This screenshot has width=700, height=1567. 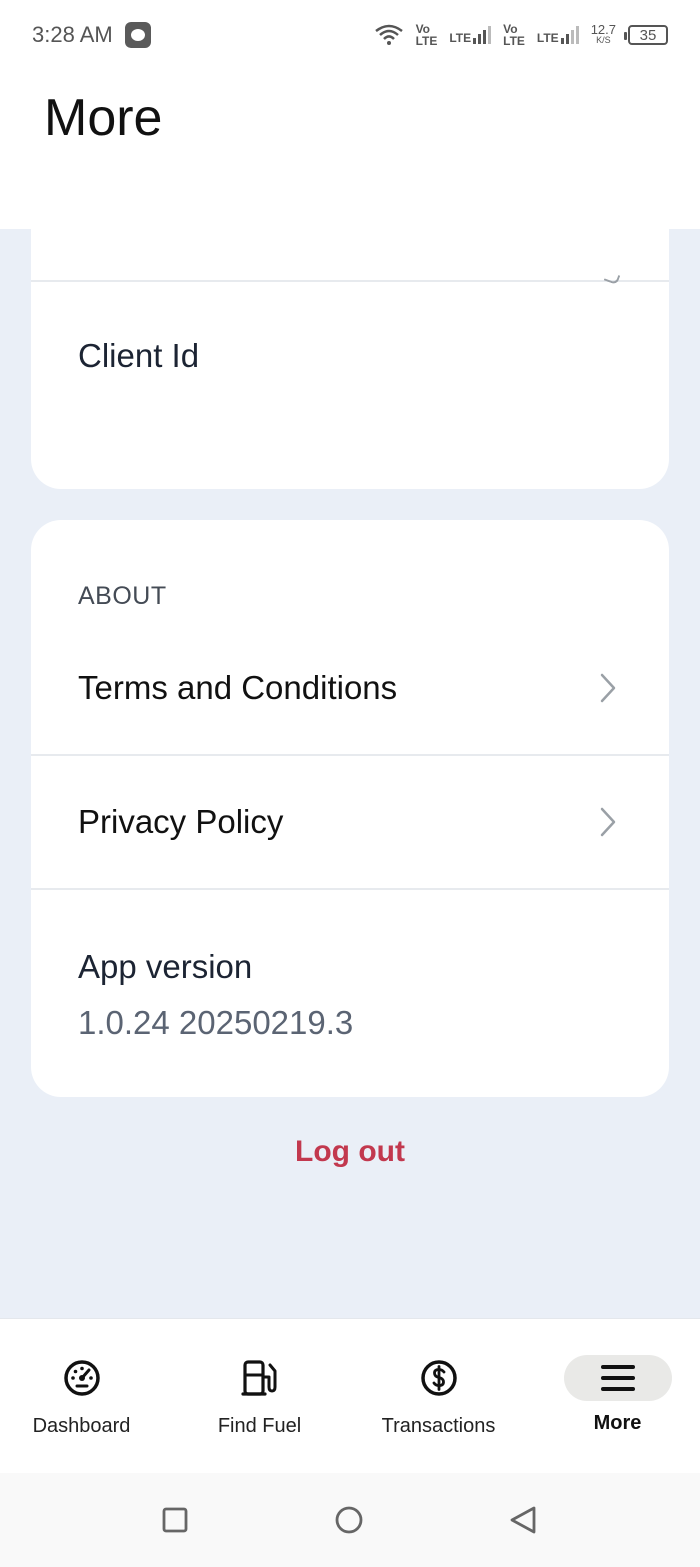 I want to click on sim1-volte-indicator: Vo LTE, so click(x=427, y=35).